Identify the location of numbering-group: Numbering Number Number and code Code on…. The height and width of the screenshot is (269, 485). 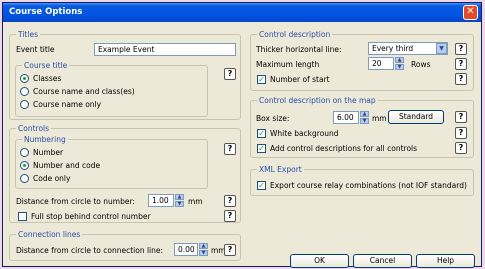
(111, 162).